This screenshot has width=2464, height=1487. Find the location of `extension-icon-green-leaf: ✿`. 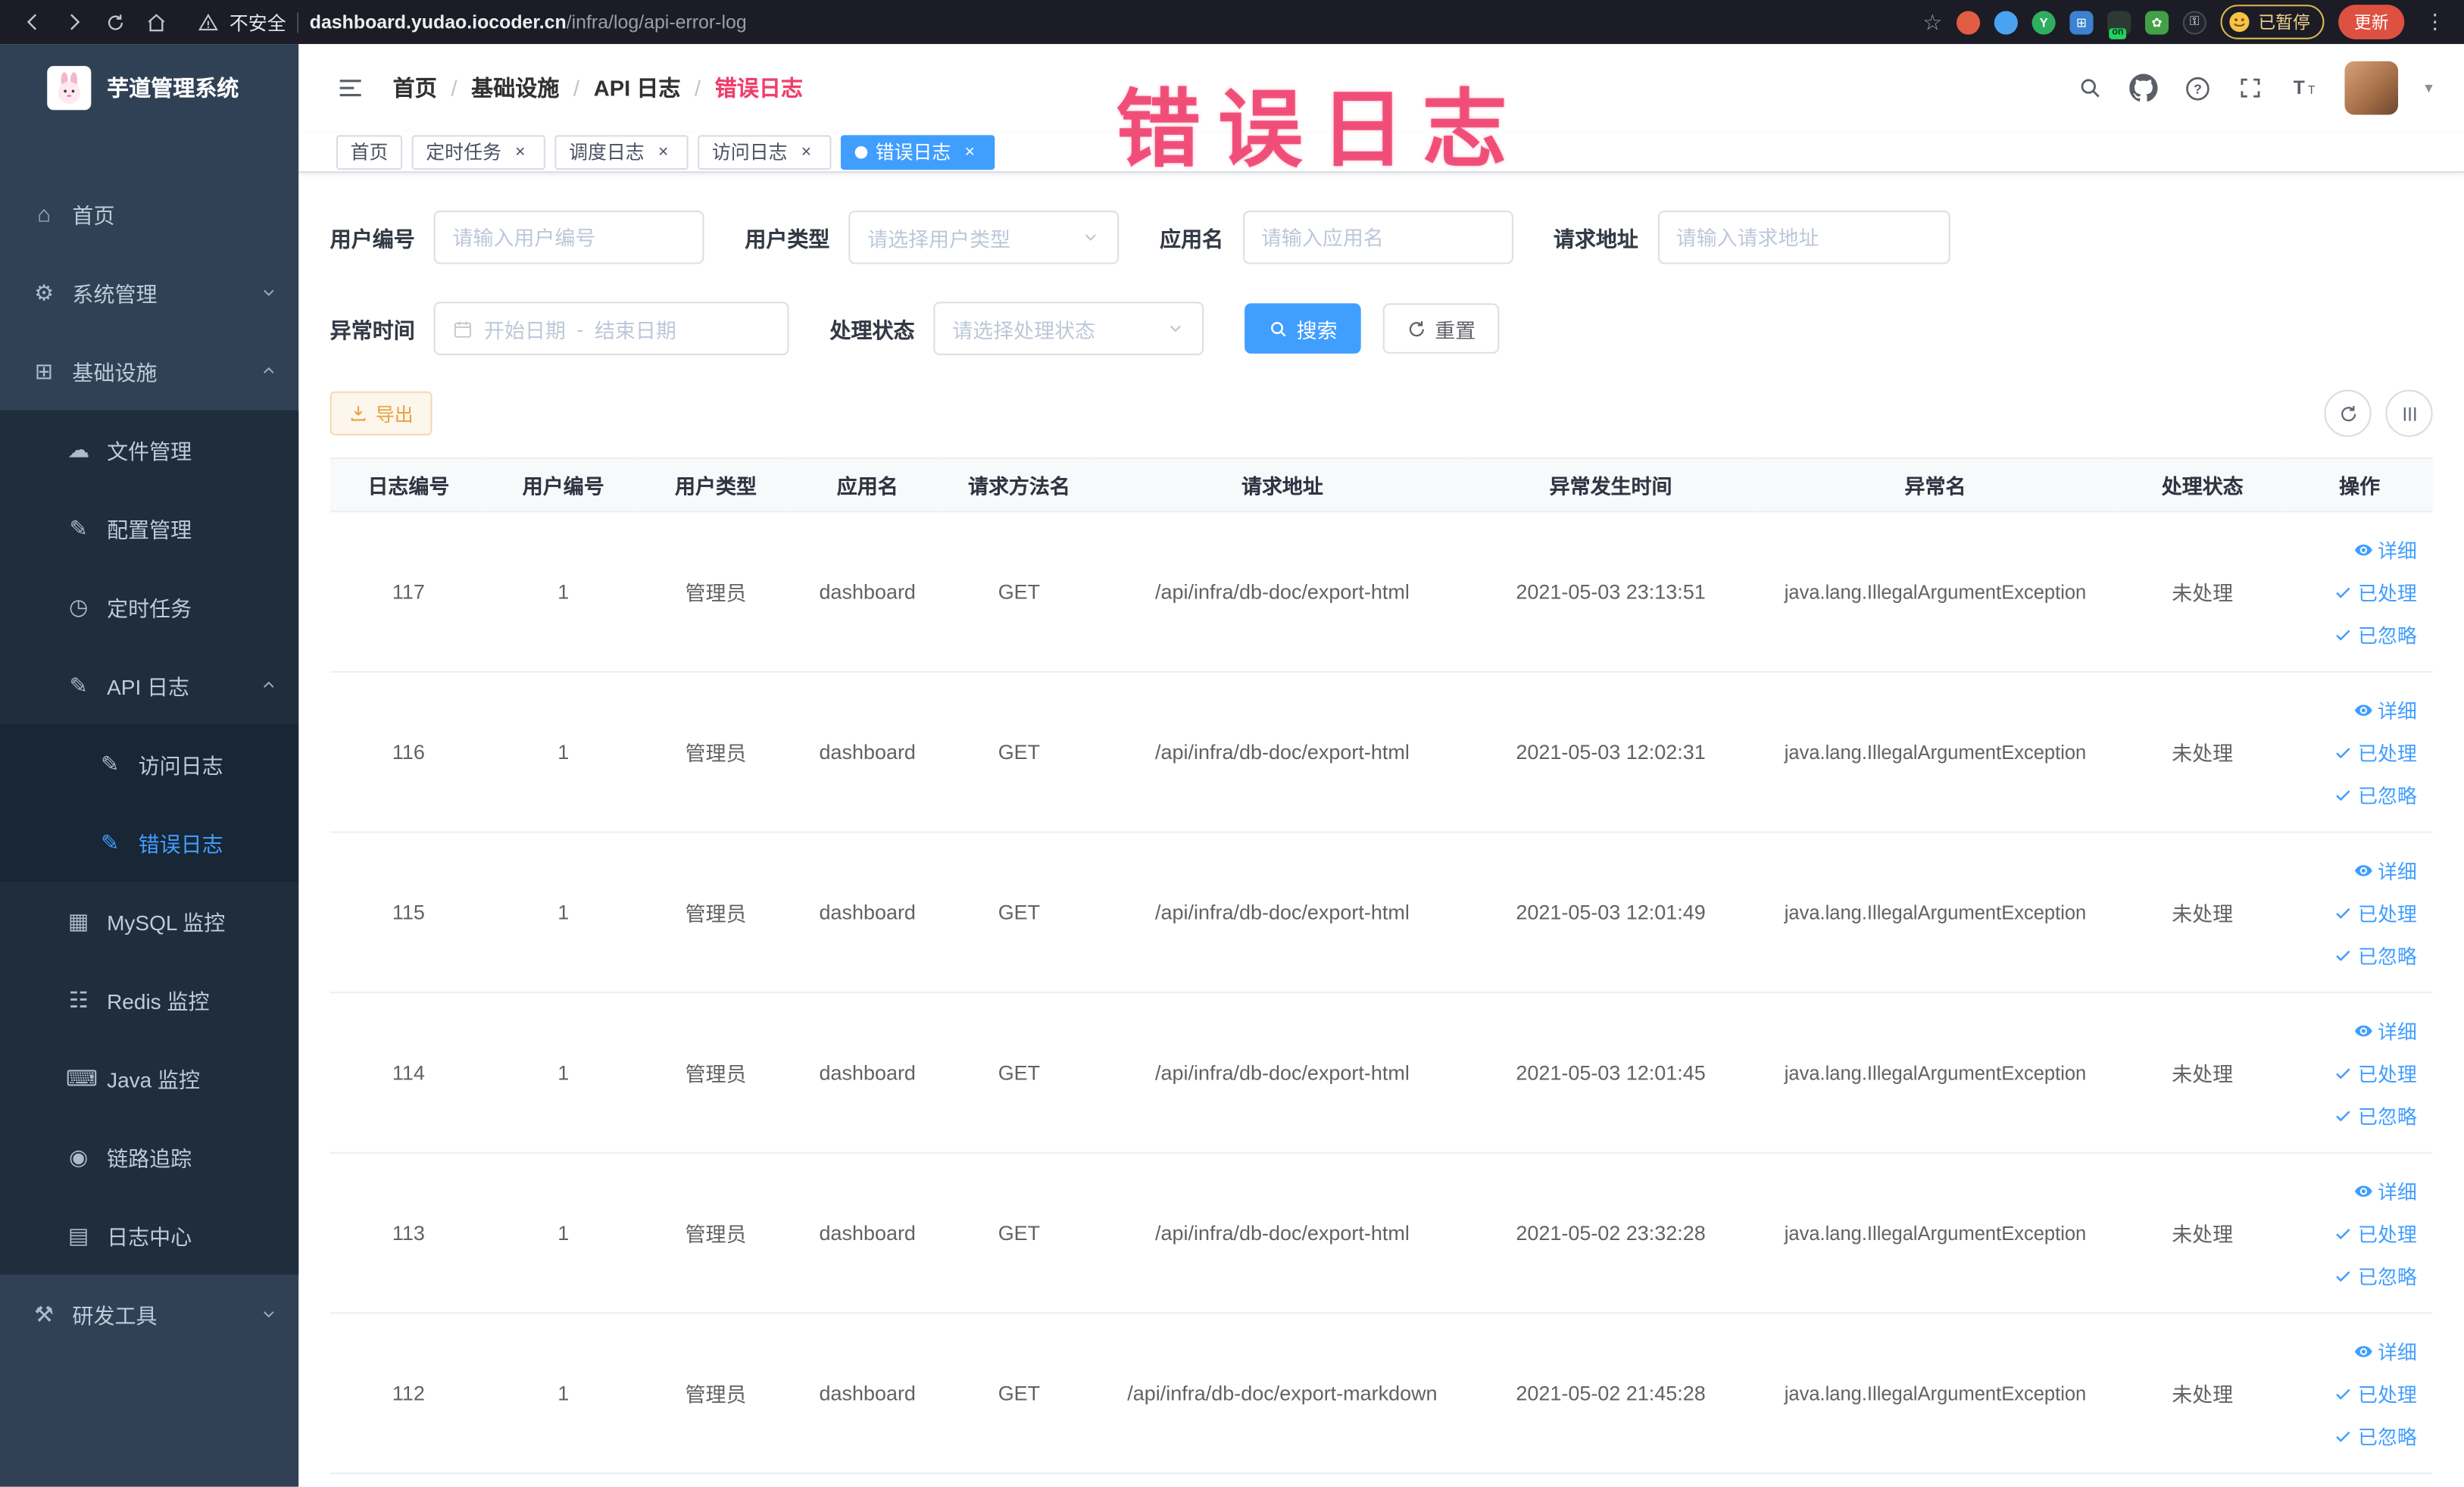

extension-icon-green-leaf: ✿ is located at coordinates (2156, 22).